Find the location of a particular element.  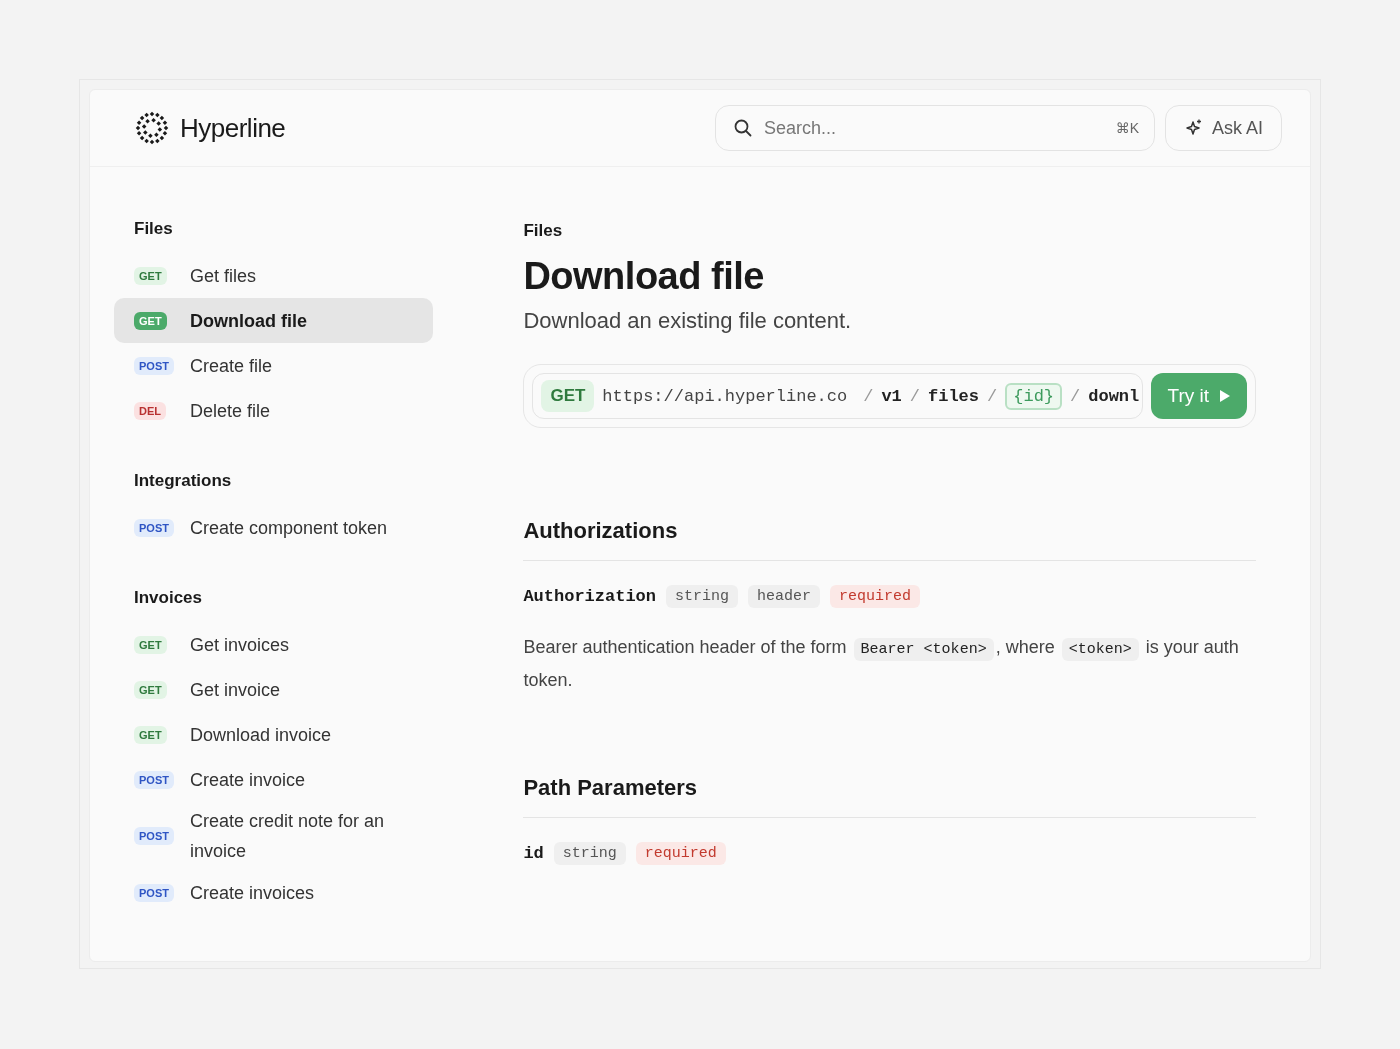

path-text: downl is located at coordinates (1114, 396).